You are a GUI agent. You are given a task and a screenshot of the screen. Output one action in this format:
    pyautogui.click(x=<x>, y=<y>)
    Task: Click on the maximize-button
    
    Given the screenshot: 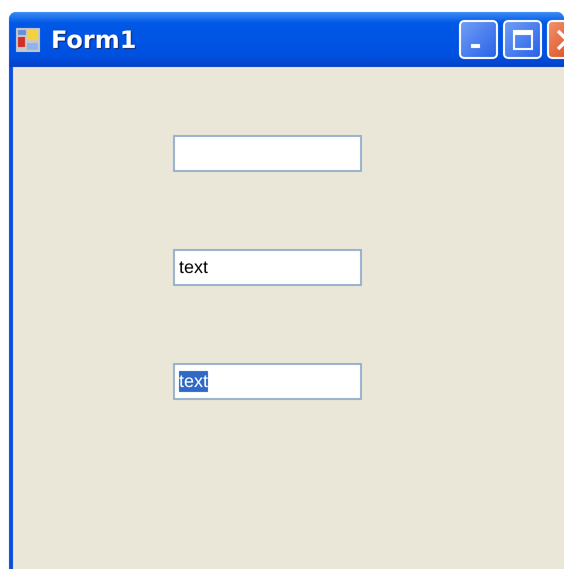 What is the action you would take?
    pyautogui.click(x=522, y=39)
    